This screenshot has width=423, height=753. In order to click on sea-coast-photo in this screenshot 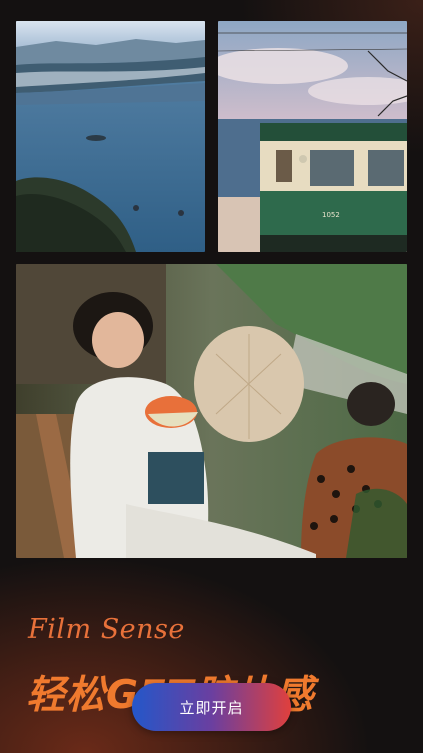, I will do `click(110, 136)`.